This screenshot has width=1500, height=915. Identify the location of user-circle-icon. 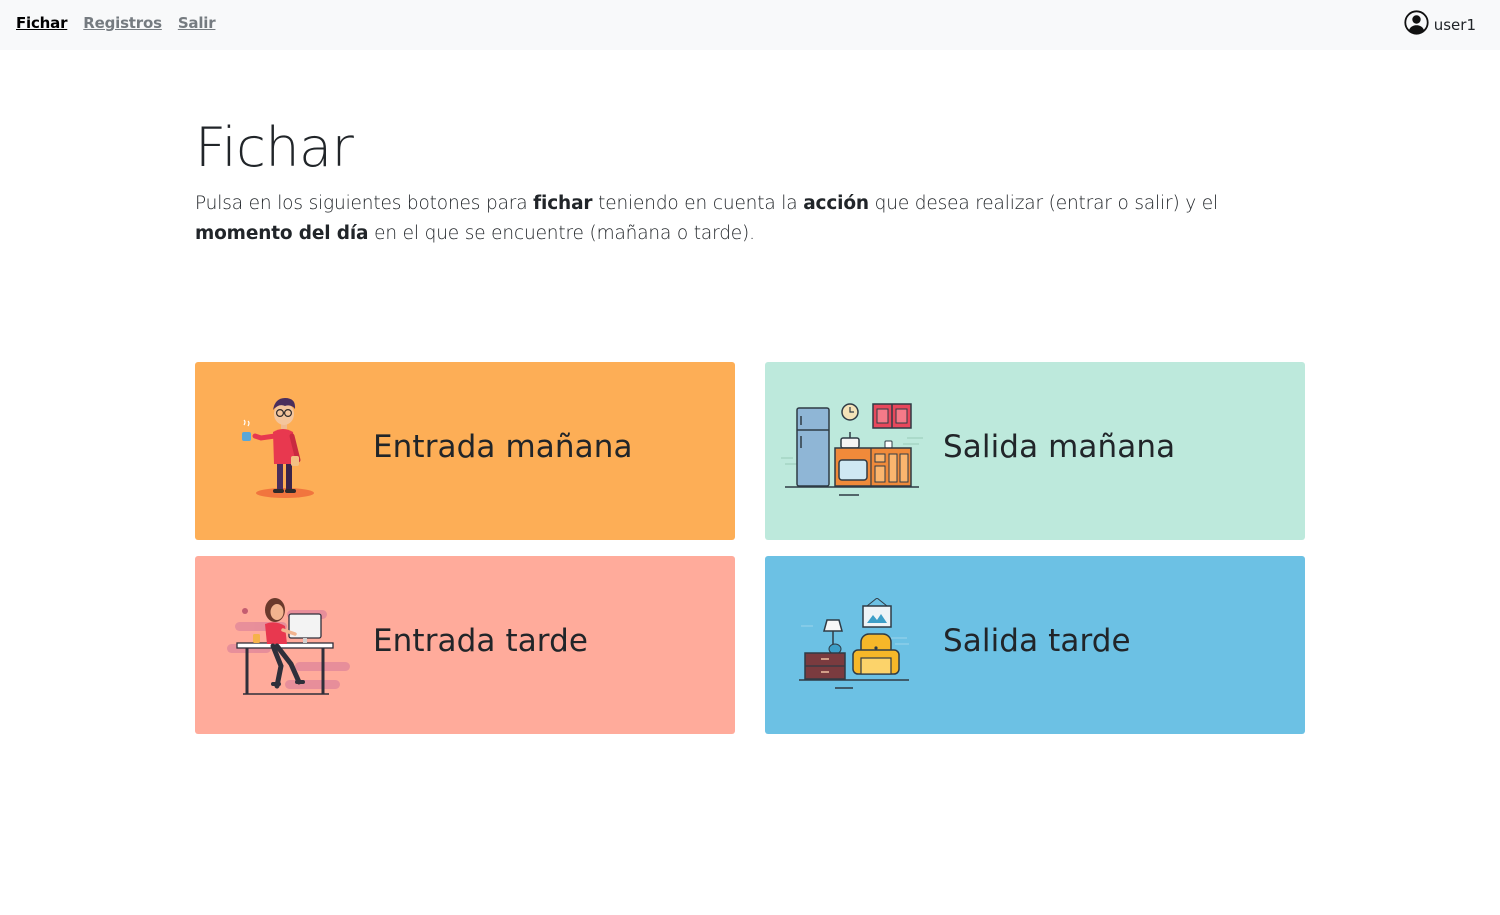
(1416, 24).